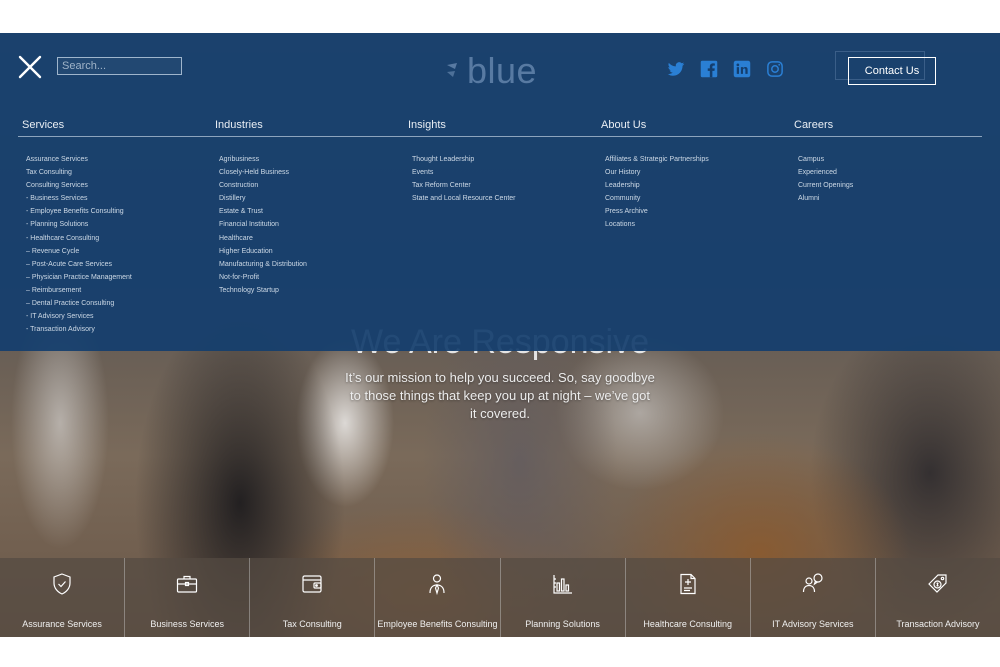 The width and height of the screenshot is (1000, 667). What do you see at coordinates (691, 128) in the screenshot?
I see `menu-column-title: About Us` at bounding box center [691, 128].